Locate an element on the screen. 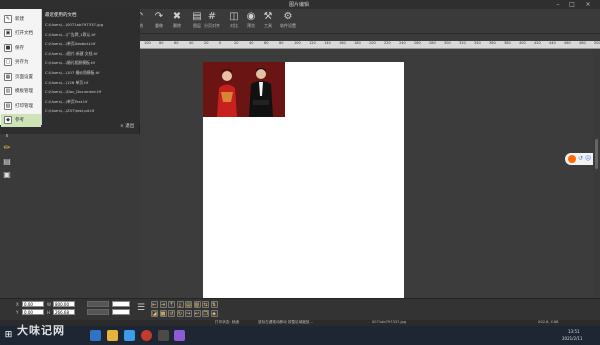 The height and width of the screenshot is (345, 600). menu-item-save: ■ 保存 is located at coordinates (21, 47).